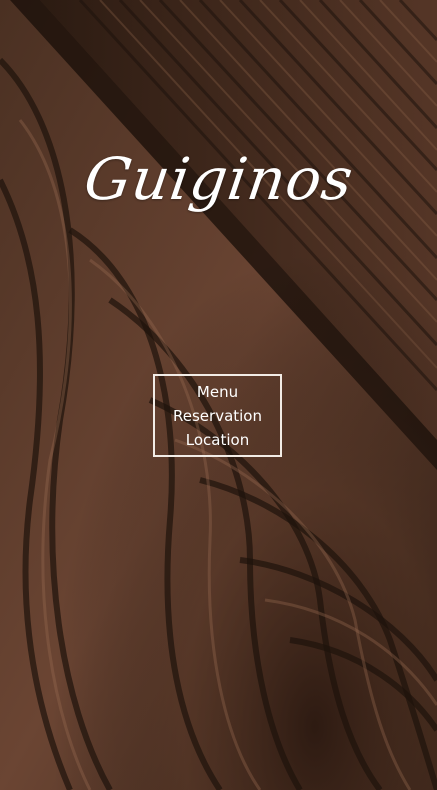  Describe the element at coordinates (217, 392) in the screenshot. I see `nav-link-menu: Menu` at that location.